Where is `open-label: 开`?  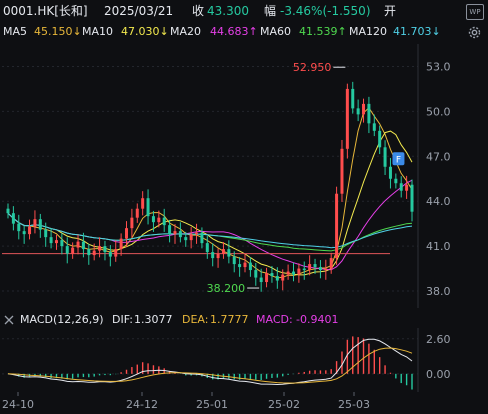 open-label: 开 is located at coordinates (390, 11).